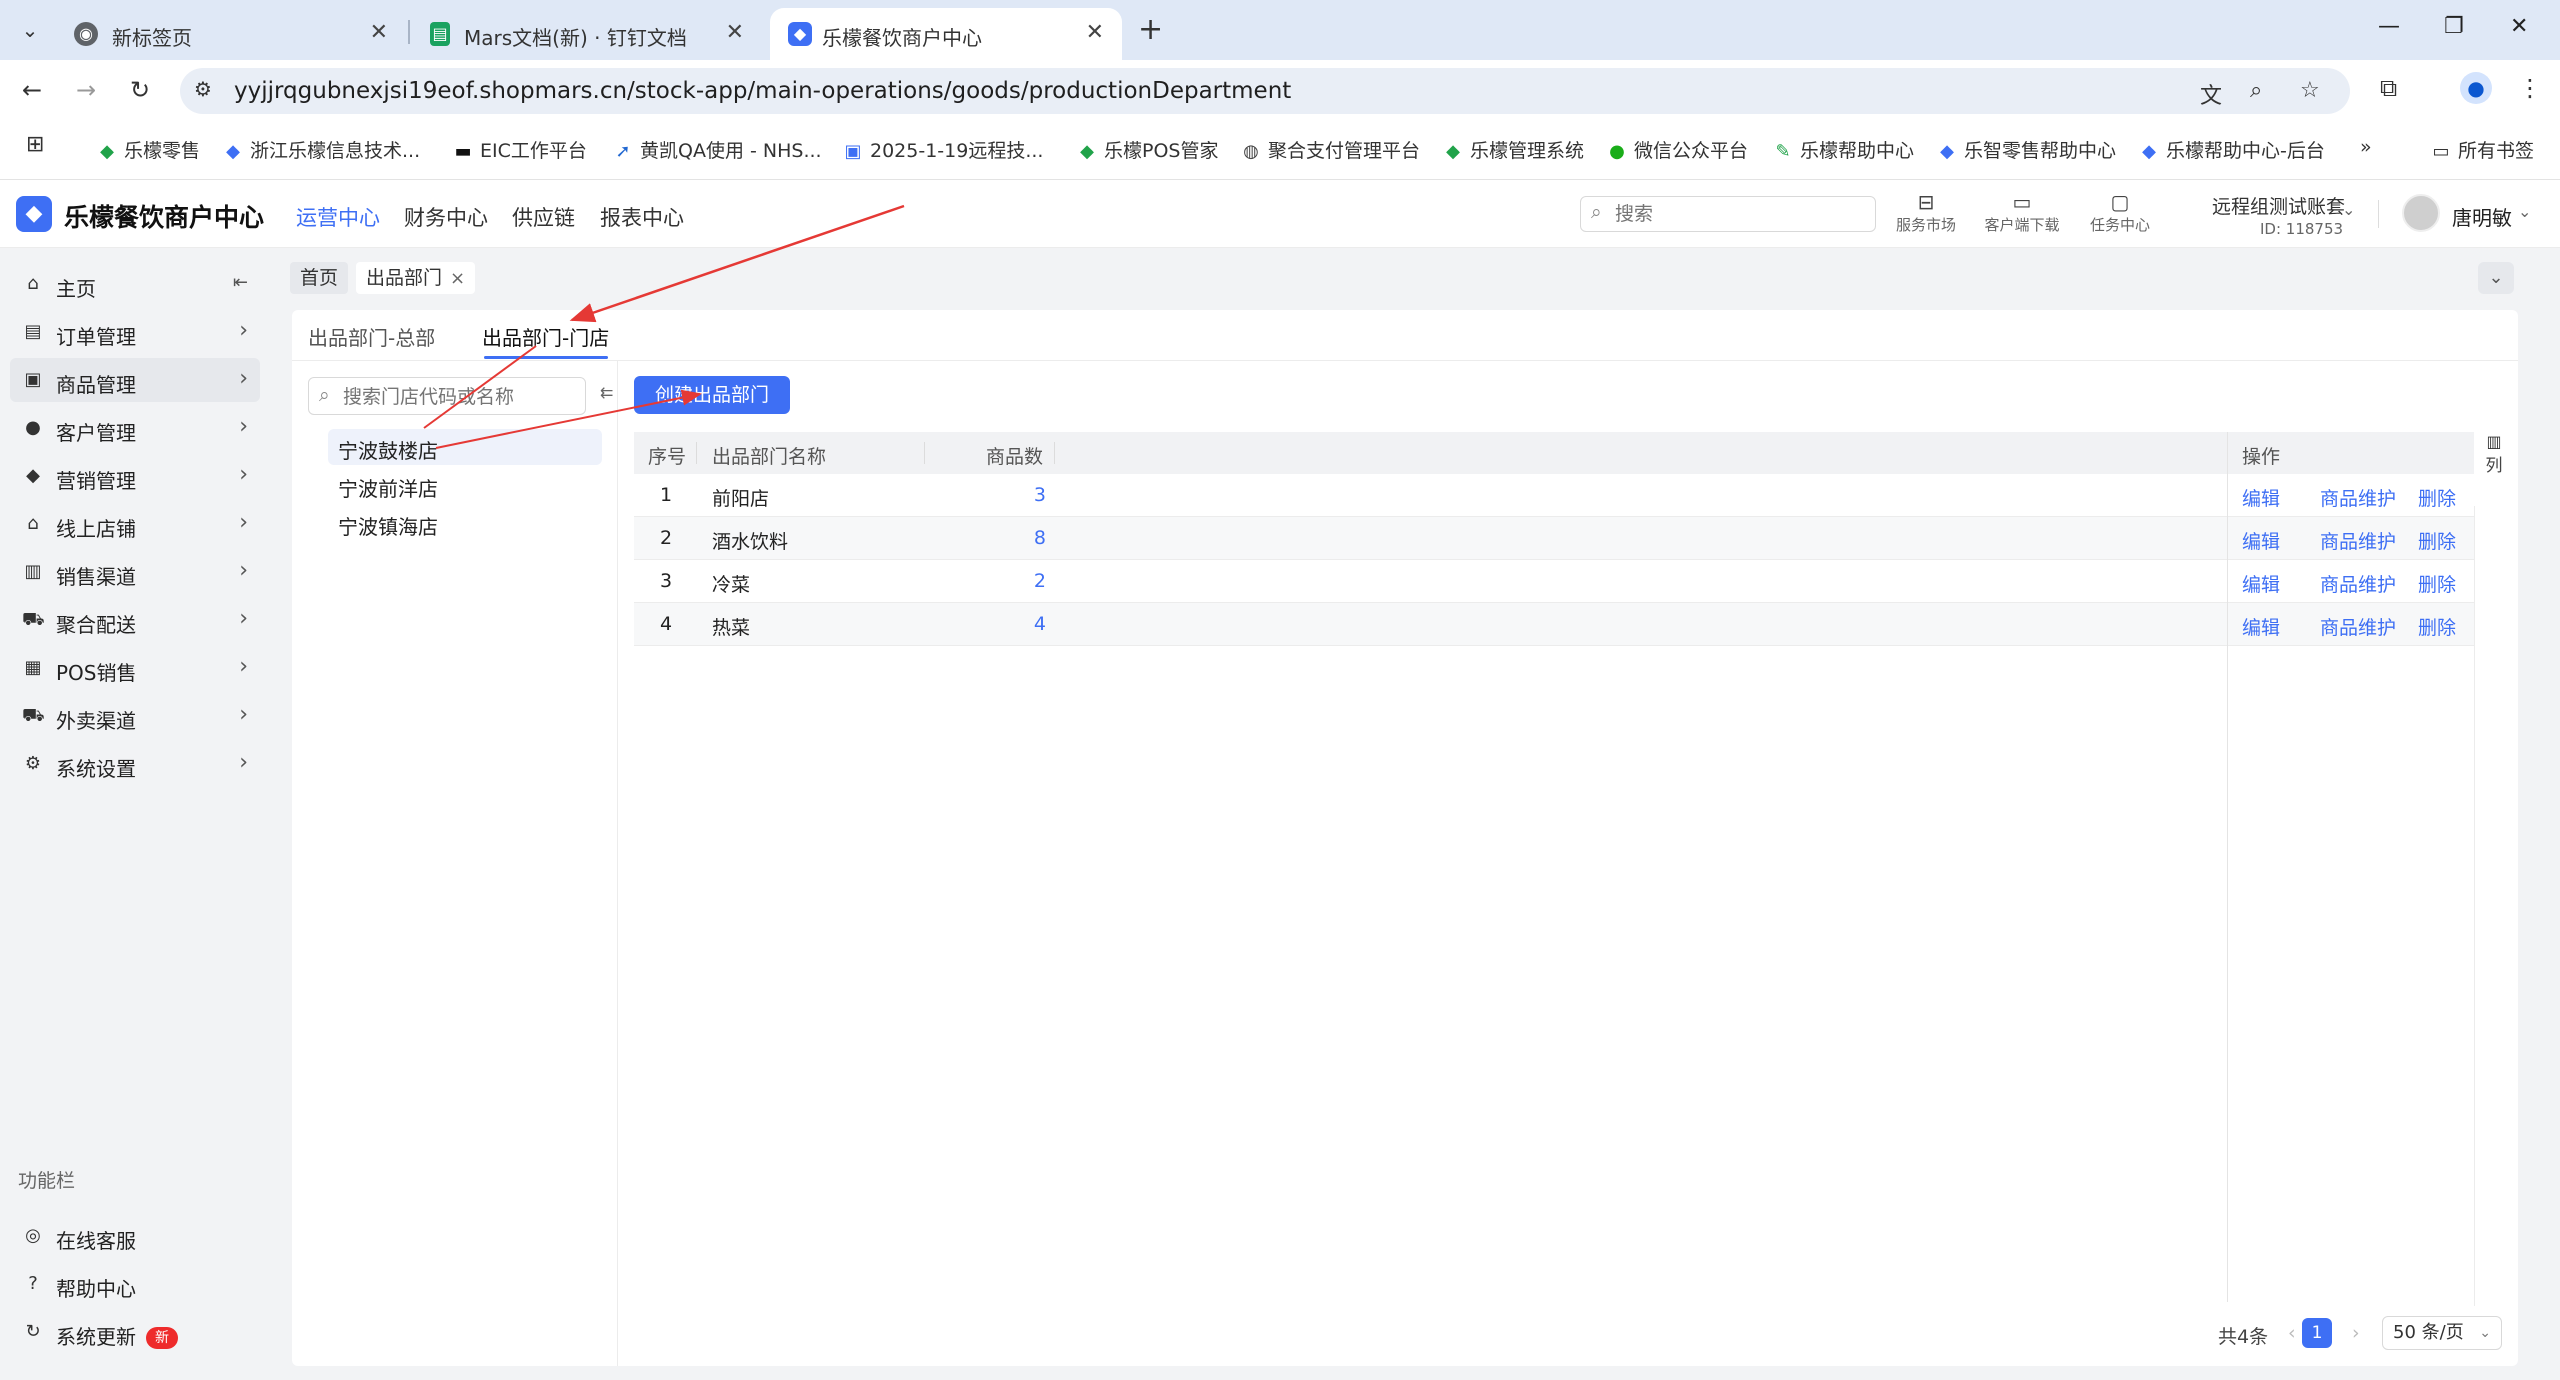 This screenshot has width=2560, height=1380. Describe the element at coordinates (587, 34) in the screenshot. I see `browser-tab-docs: ▤ Mars文档(新) · 钉钉文档 ✕` at that location.